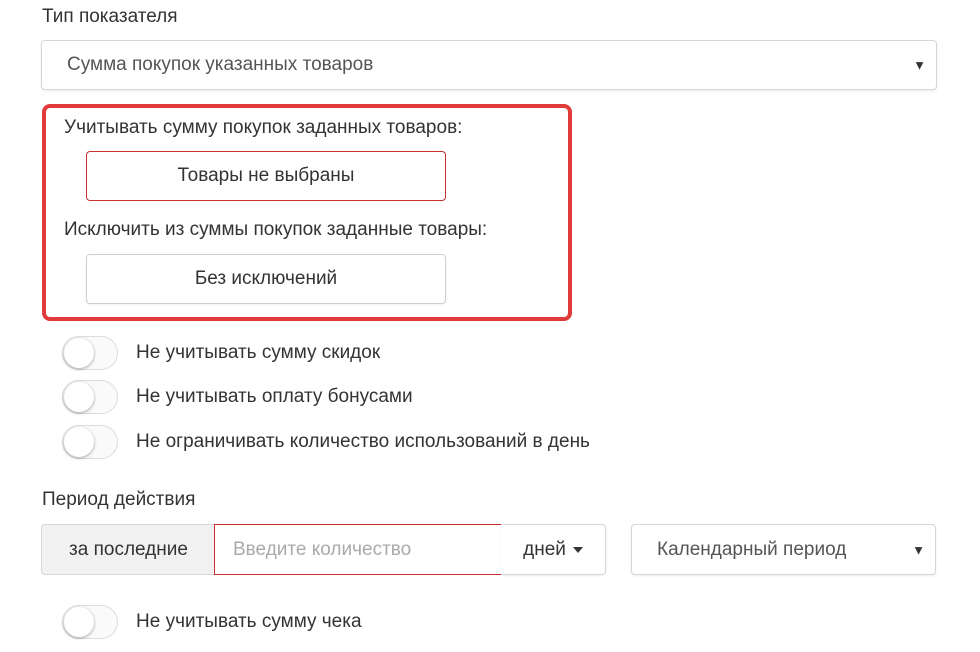 The height and width of the screenshot is (652, 980). Describe the element at coordinates (544, 549) in the screenshot. I see `unit-label: дней` at that location.